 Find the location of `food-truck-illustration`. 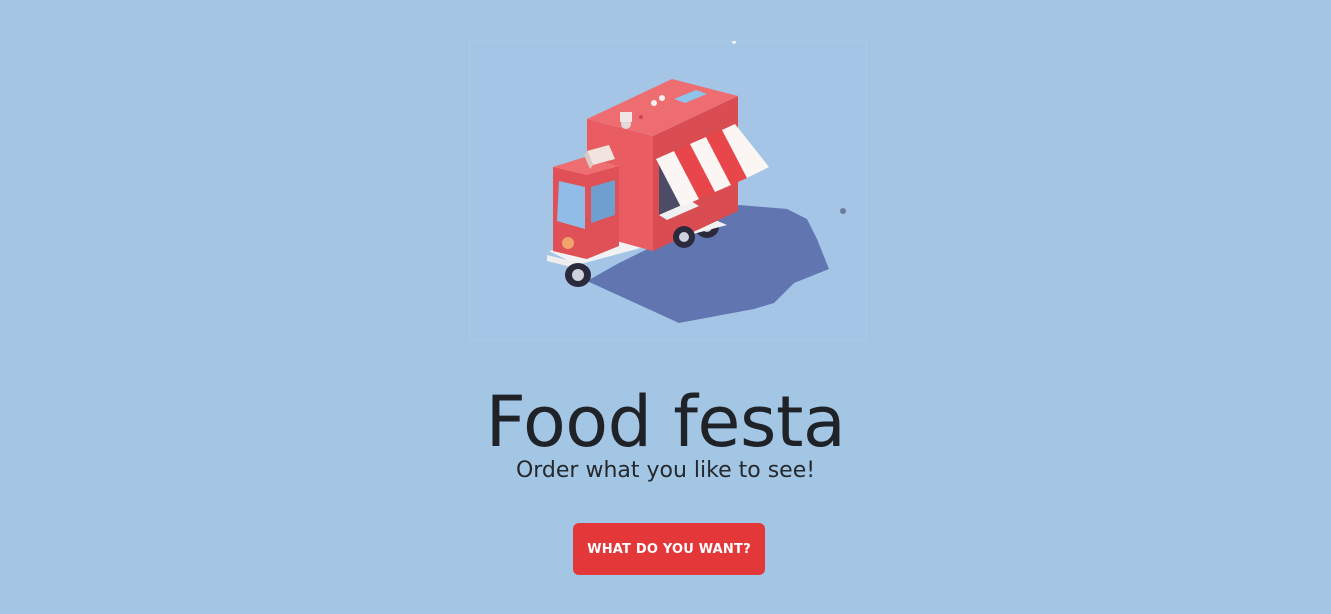

food-truck-illustration is located at coordinates (668, 191).